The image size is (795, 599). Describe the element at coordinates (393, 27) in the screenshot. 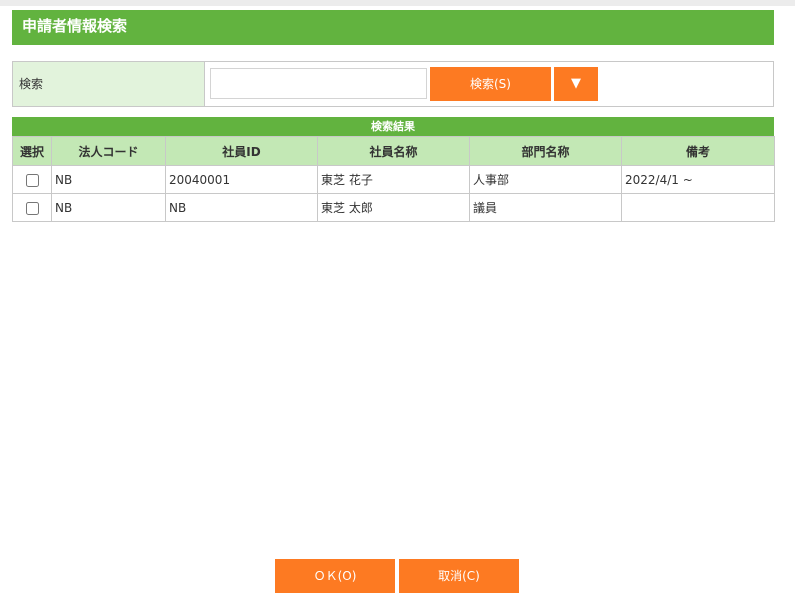

I see `page-title: 申請者情報検索` at that location.